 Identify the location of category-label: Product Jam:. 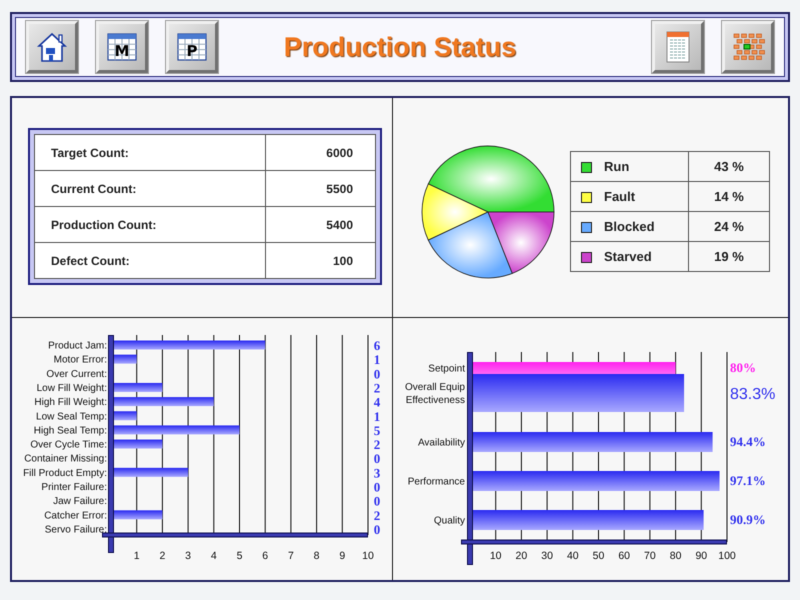
(77, 346).